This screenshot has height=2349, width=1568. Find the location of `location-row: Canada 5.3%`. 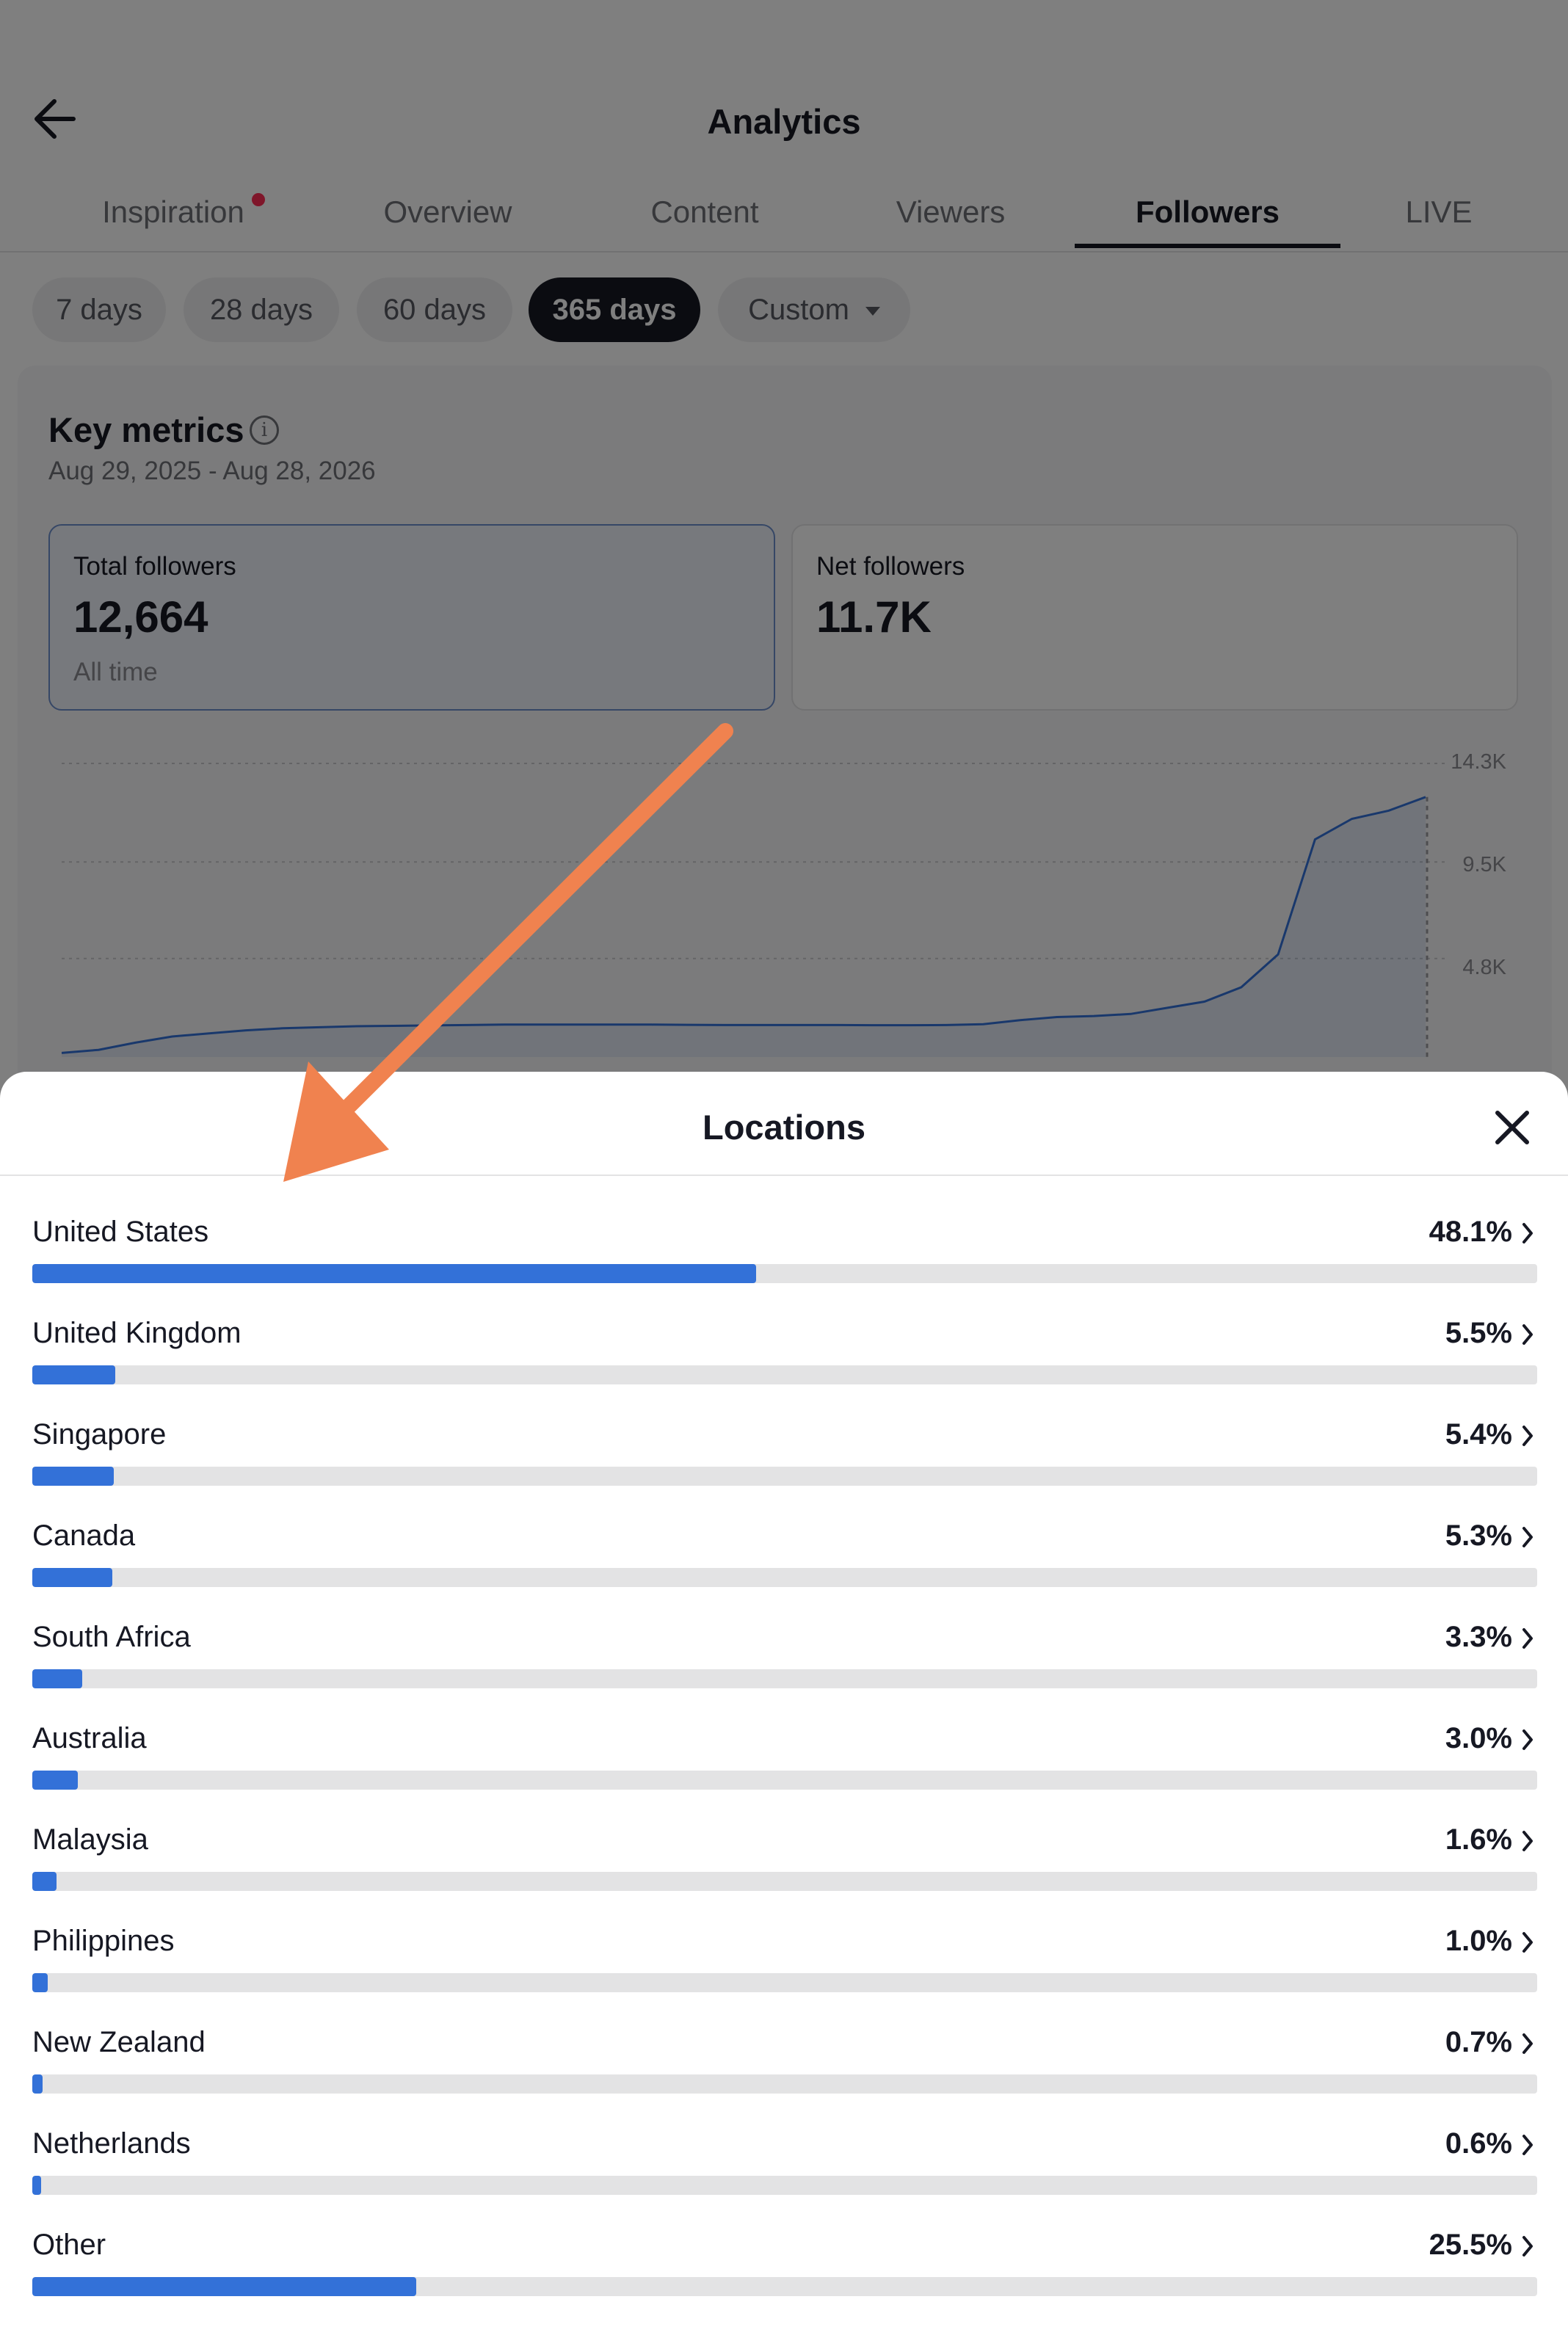

location-row: Canada 5.3% is located at coordinates (784, 1567).